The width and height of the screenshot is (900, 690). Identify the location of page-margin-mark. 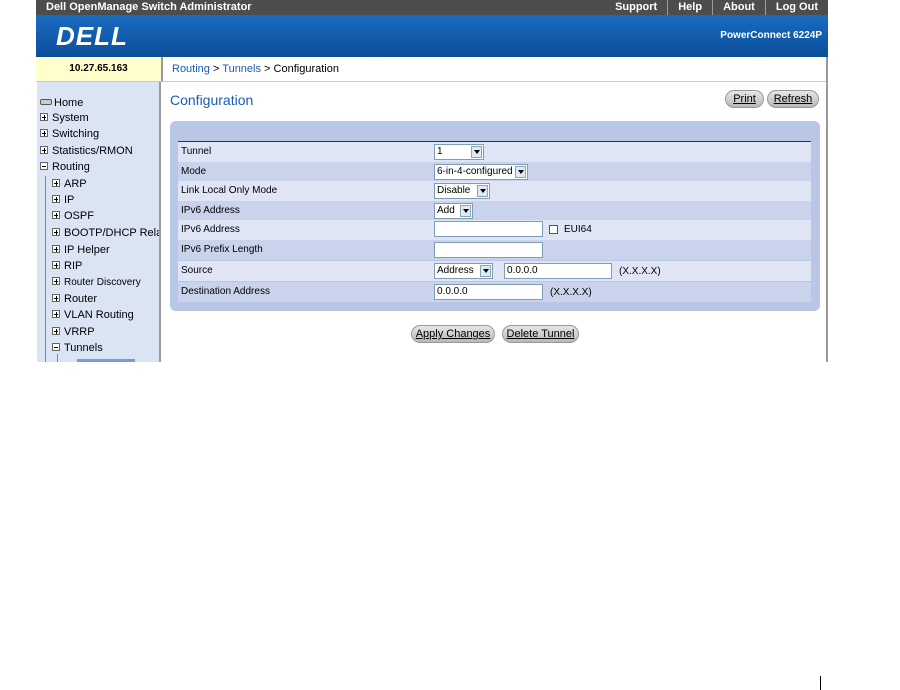
(820, 683).